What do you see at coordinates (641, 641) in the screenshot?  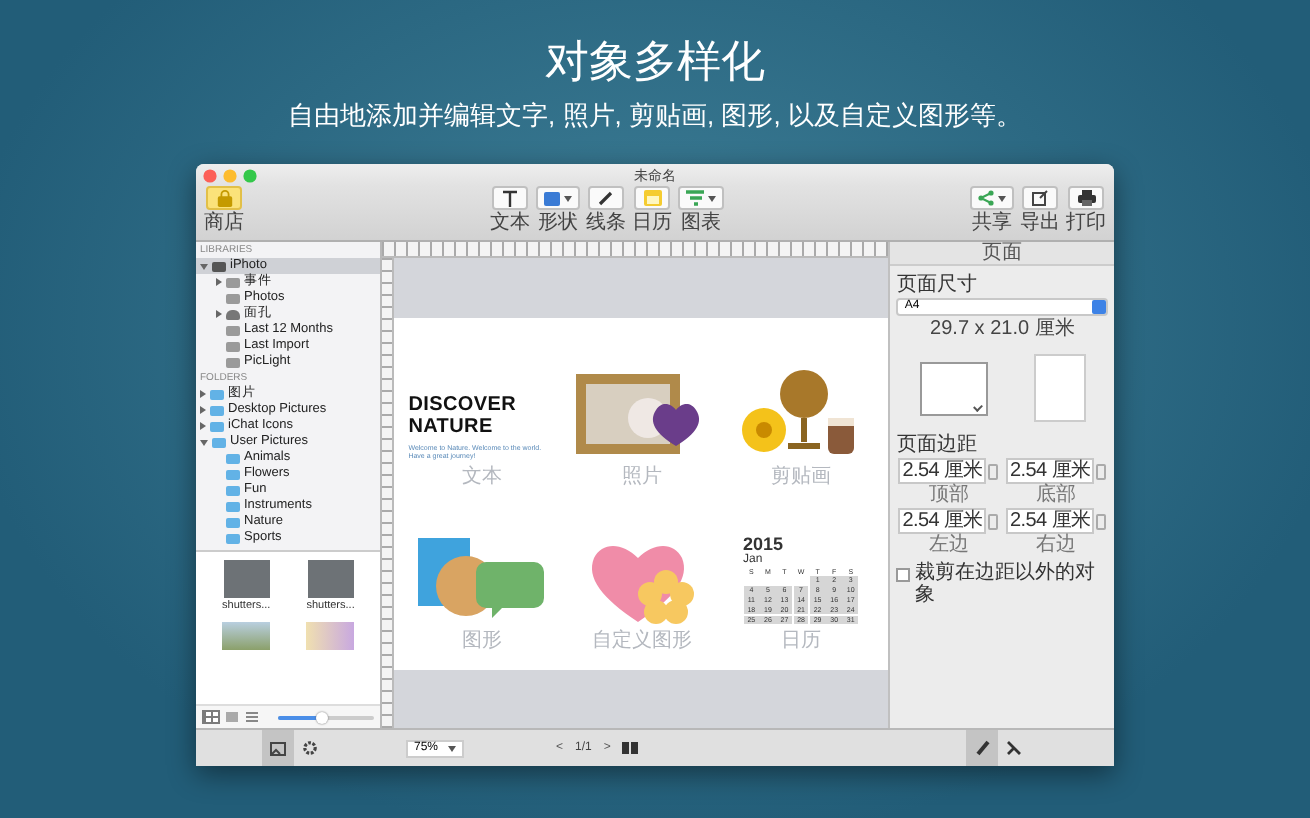 I see `item-caption: 自定义图形` at bounding box center [641, 641].